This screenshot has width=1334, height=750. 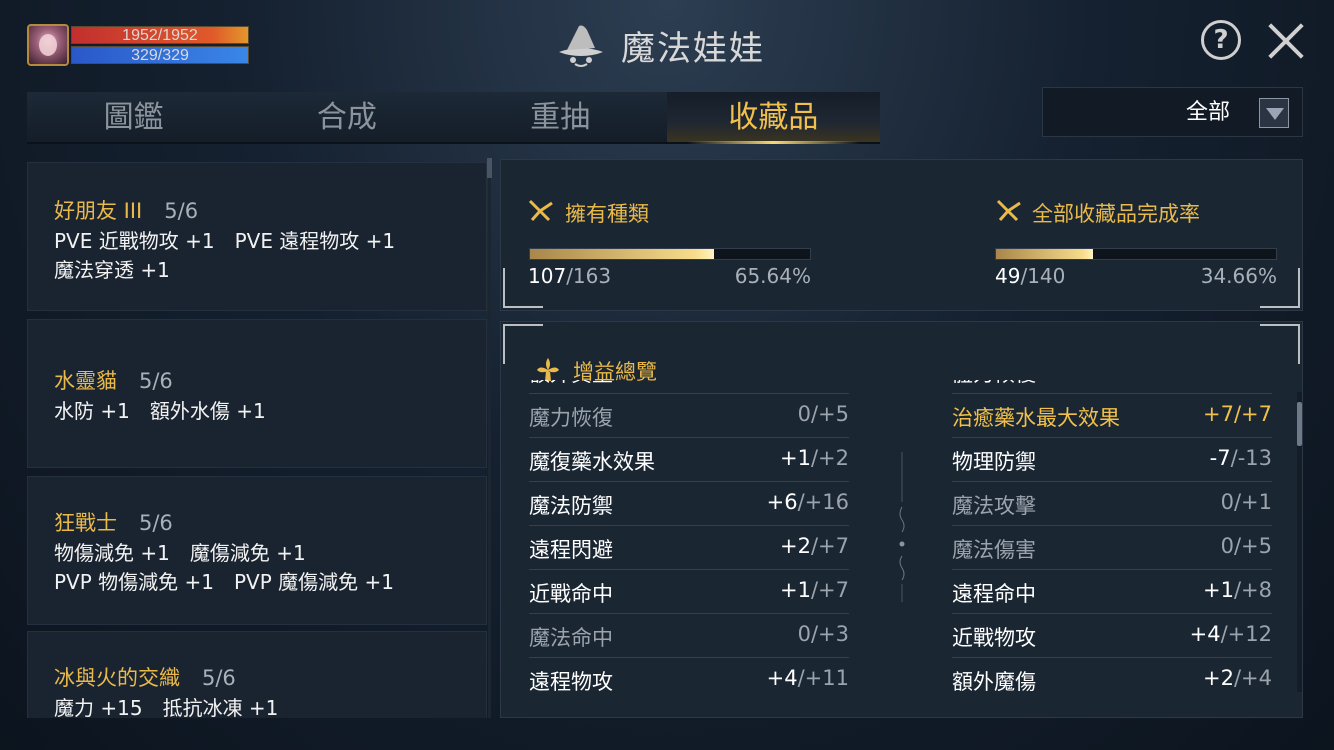 I want to click on column-divider-ornament, so click(x=902, y=527).